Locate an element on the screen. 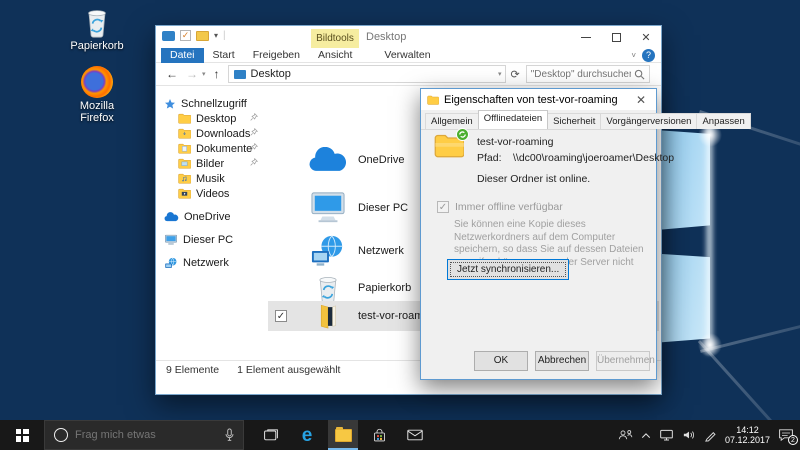 The width and height of the screenshot is (800, 450). sidebar-item-musik: Musik is located at coordinates (211, 178).